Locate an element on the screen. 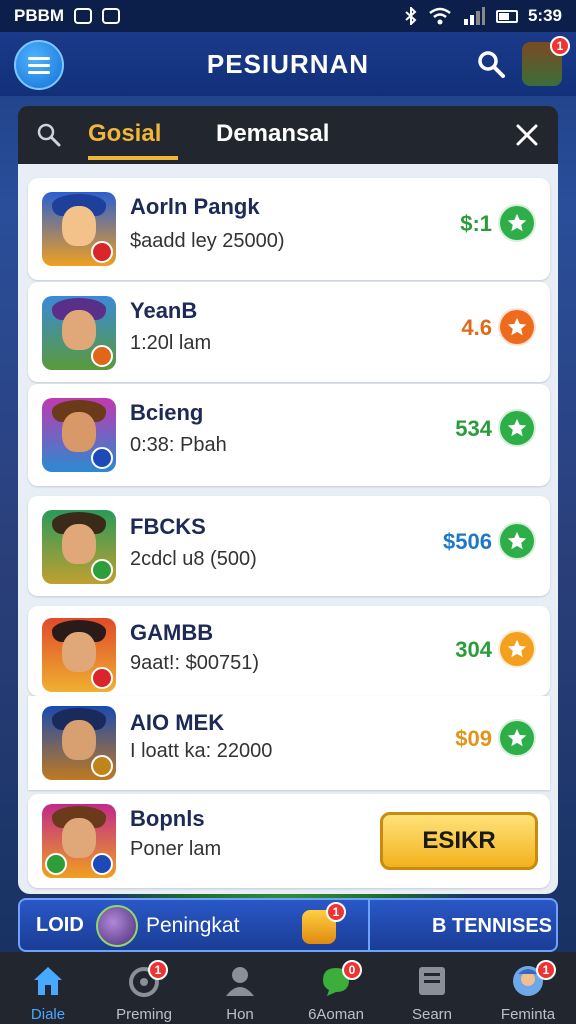  image-icon is located at coordinates (111, 16).